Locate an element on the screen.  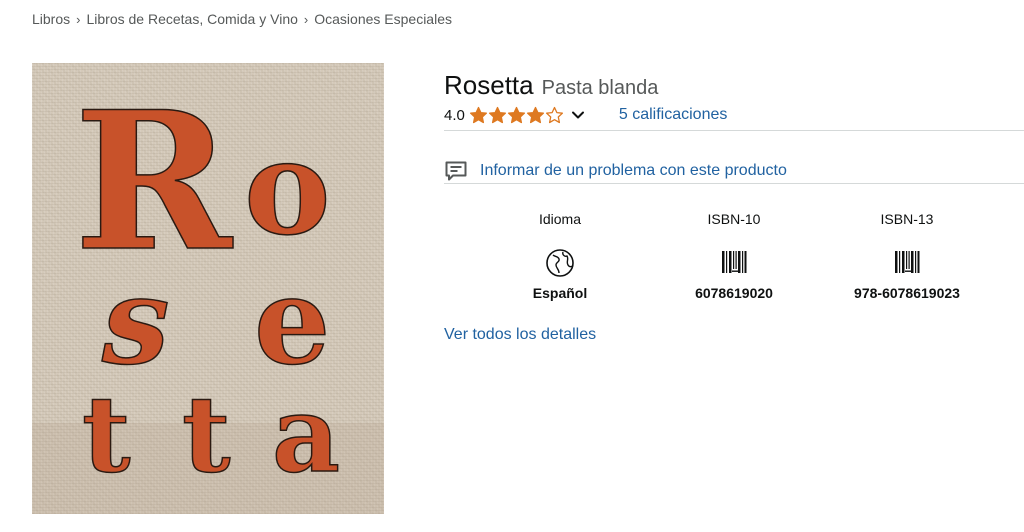
ratings-count-link: 5 calificaciones is located at coordinates (673, 115).